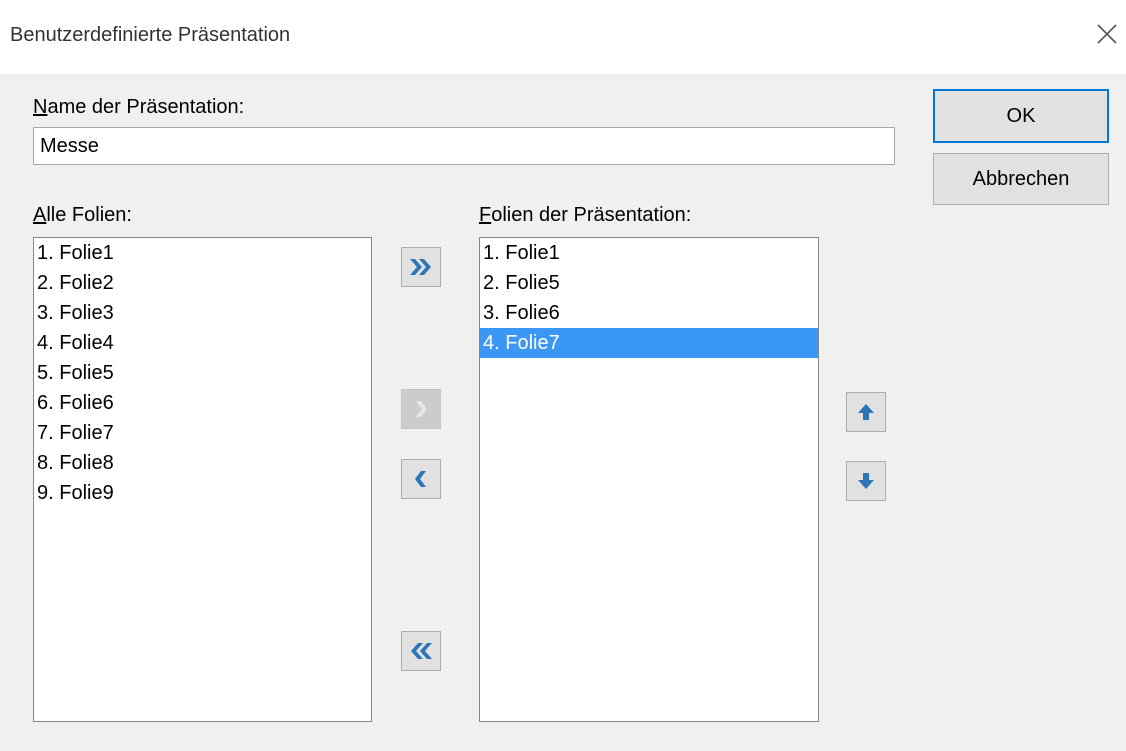 The image size is (1126, 751). I want to click on move-up-button, so click(866, 412).